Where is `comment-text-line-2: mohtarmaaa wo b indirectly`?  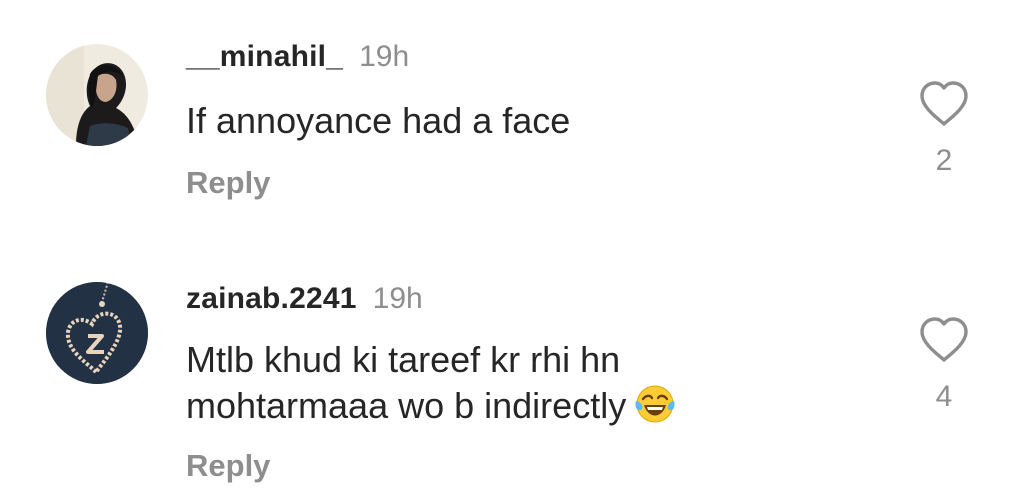 comment-text-line-2: mohtarmaaa wo b indirectly is located at coordinates (516, 406).